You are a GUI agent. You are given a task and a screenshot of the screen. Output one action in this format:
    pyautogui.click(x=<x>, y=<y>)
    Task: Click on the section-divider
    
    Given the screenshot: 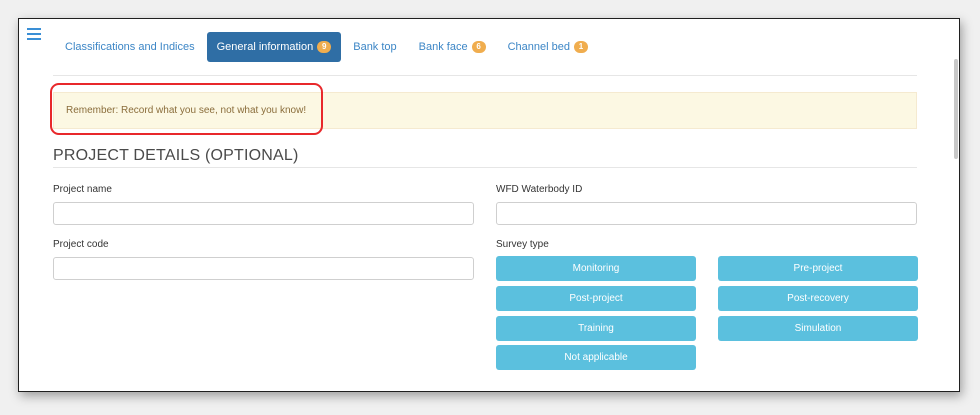 What is the action you would take?
    pyautogui.click(x=485, y=167)
    